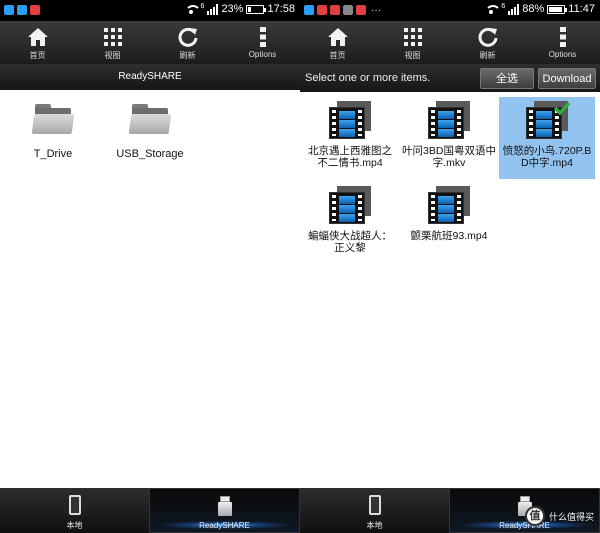  I want to click on folder-label: T_Drive, so click(53, 154).